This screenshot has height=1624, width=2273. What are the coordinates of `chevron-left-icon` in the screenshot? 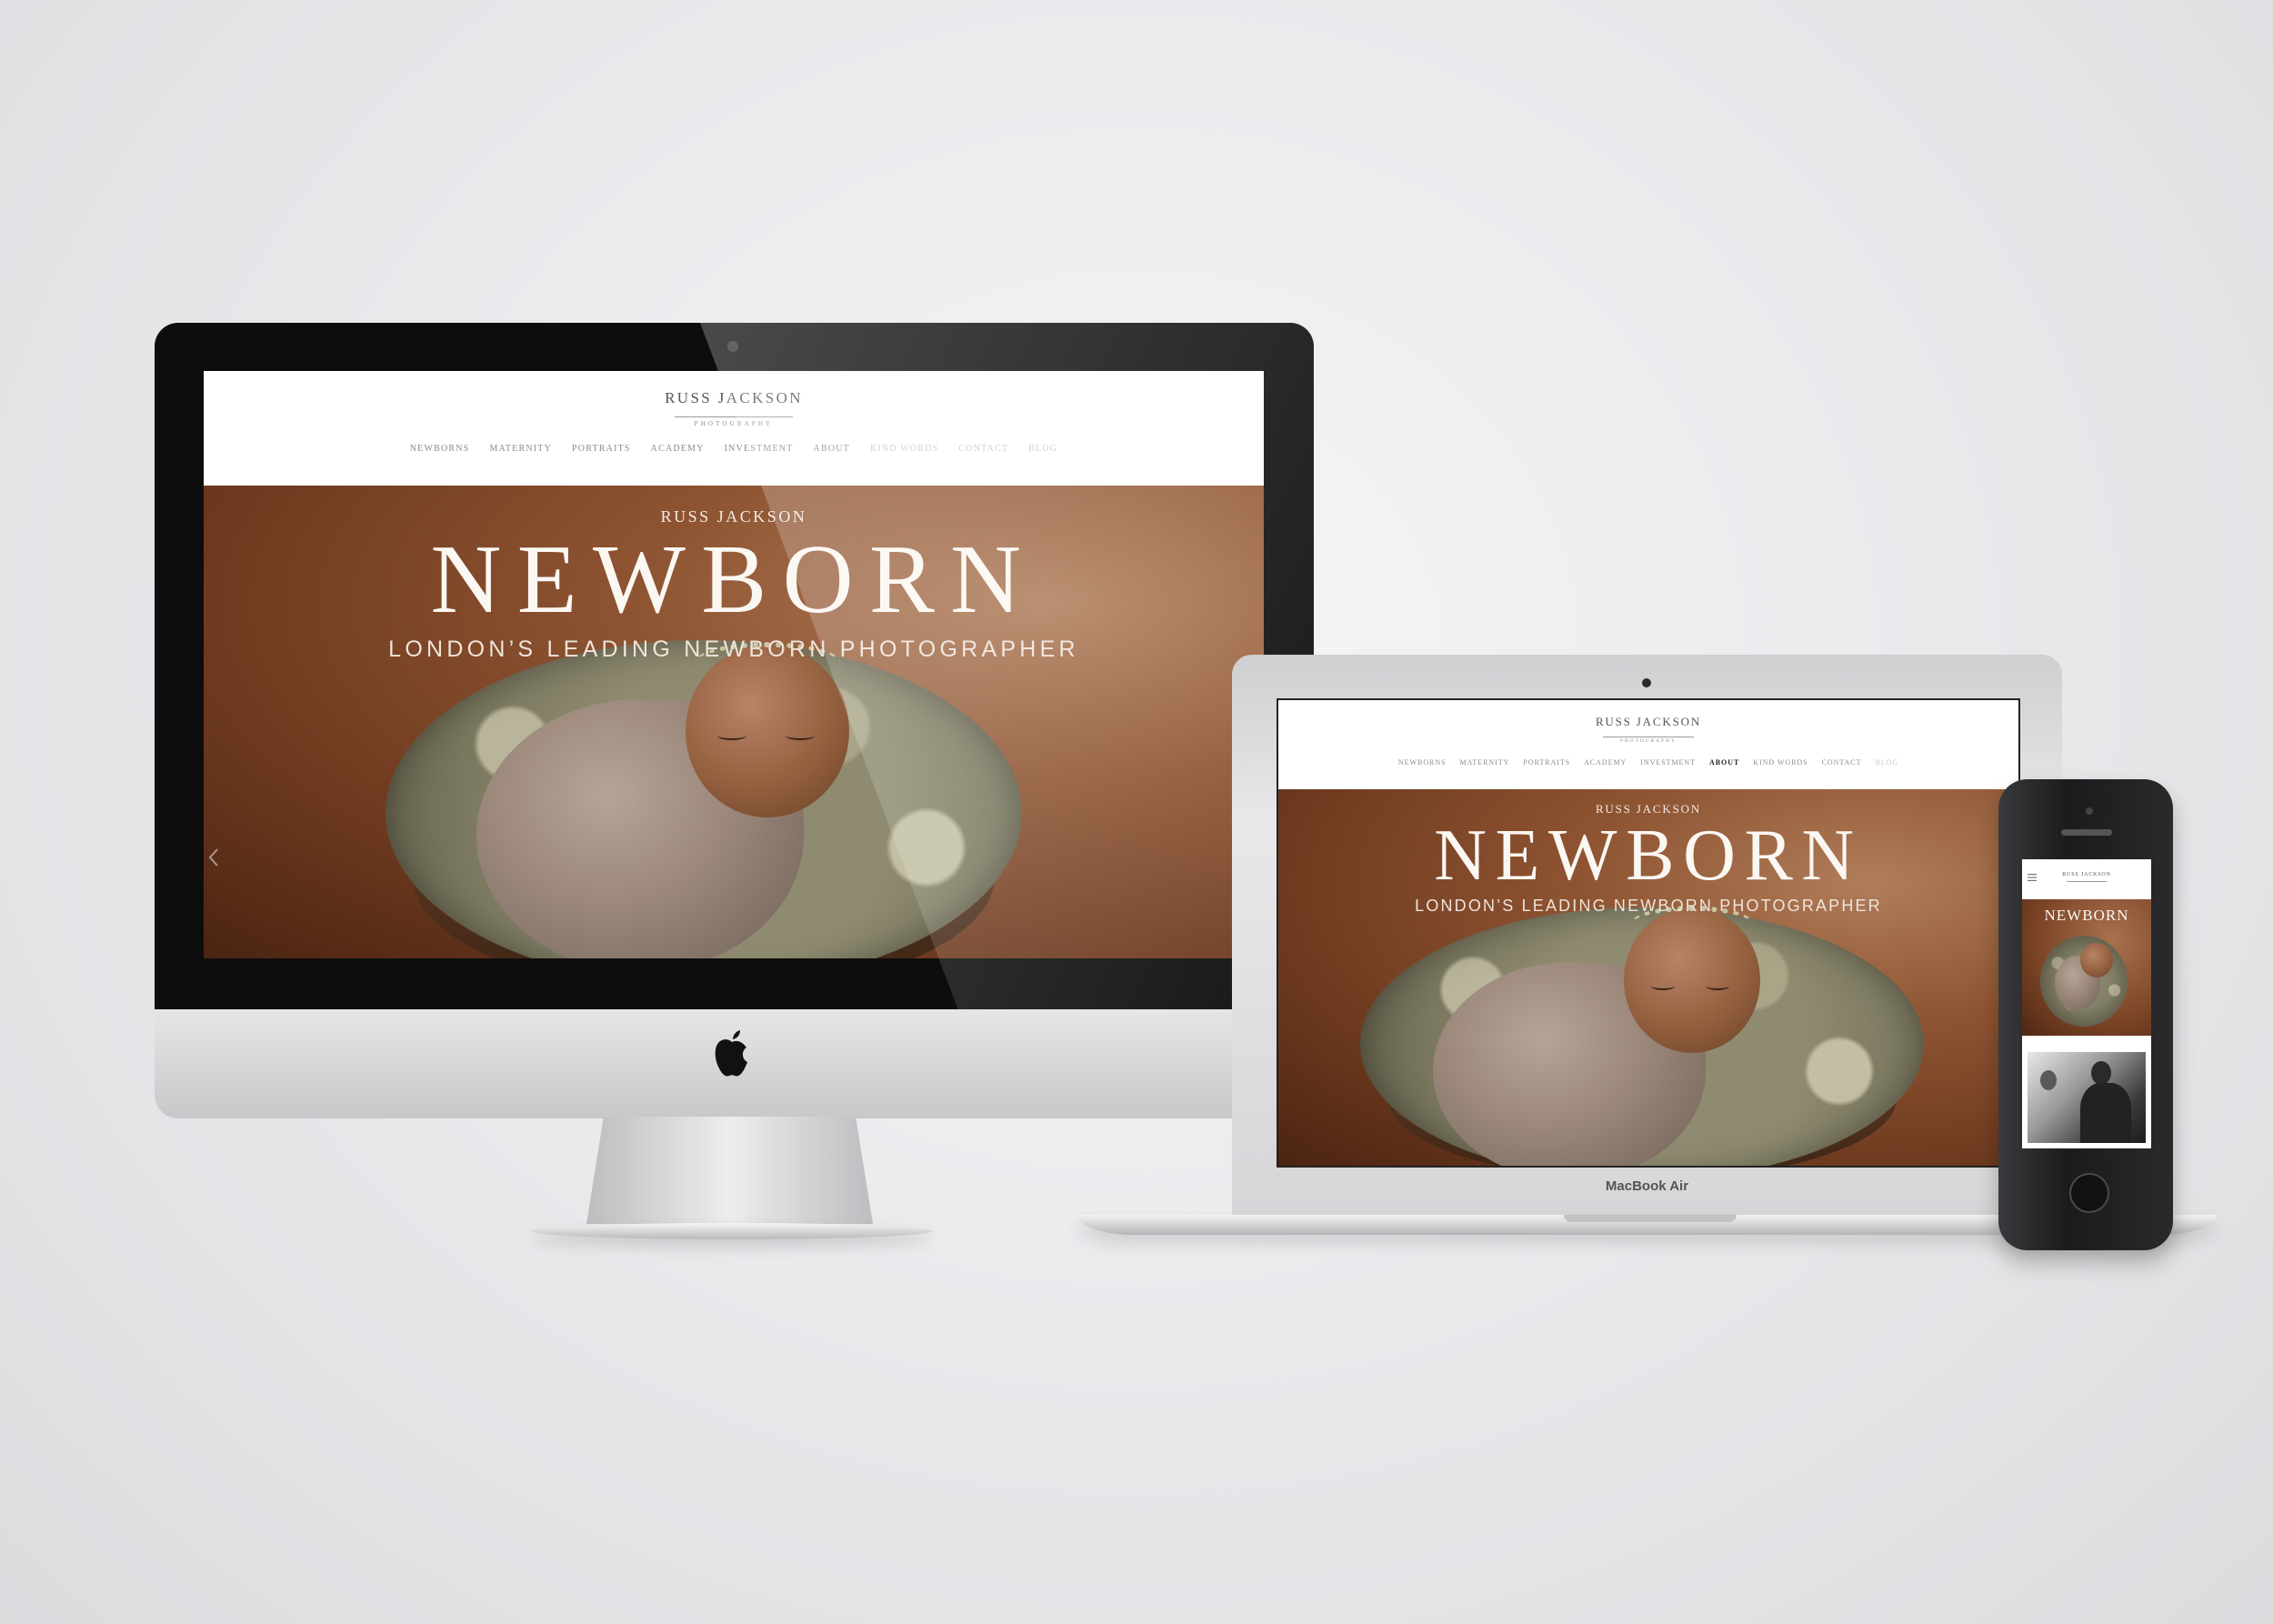 It's located at (213, 857).